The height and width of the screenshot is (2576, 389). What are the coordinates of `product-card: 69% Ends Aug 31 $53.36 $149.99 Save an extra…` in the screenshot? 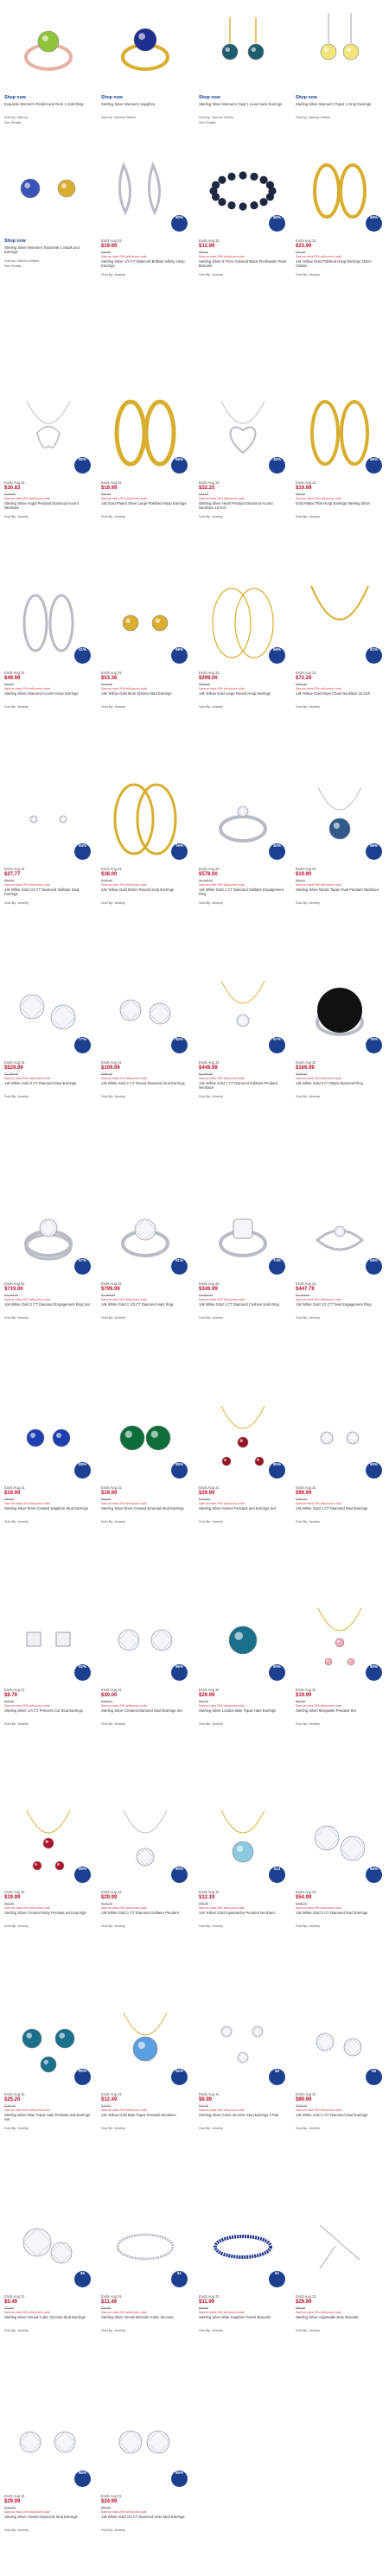 It's located at (145, 643).